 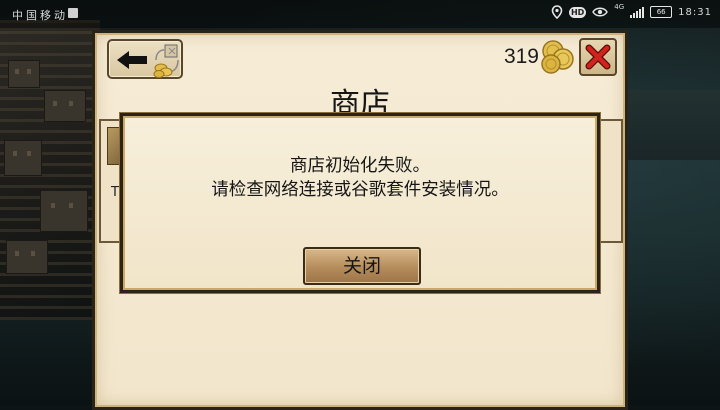 What do you see at coordinates (360, 14) in the screenshot?
I see `status-bar: 中国移动 HD 4G 66 18:31` at bounding box center [360, 14].